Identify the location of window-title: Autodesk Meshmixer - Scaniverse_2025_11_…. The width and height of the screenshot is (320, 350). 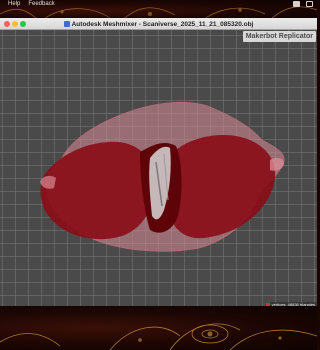
(162, 24).